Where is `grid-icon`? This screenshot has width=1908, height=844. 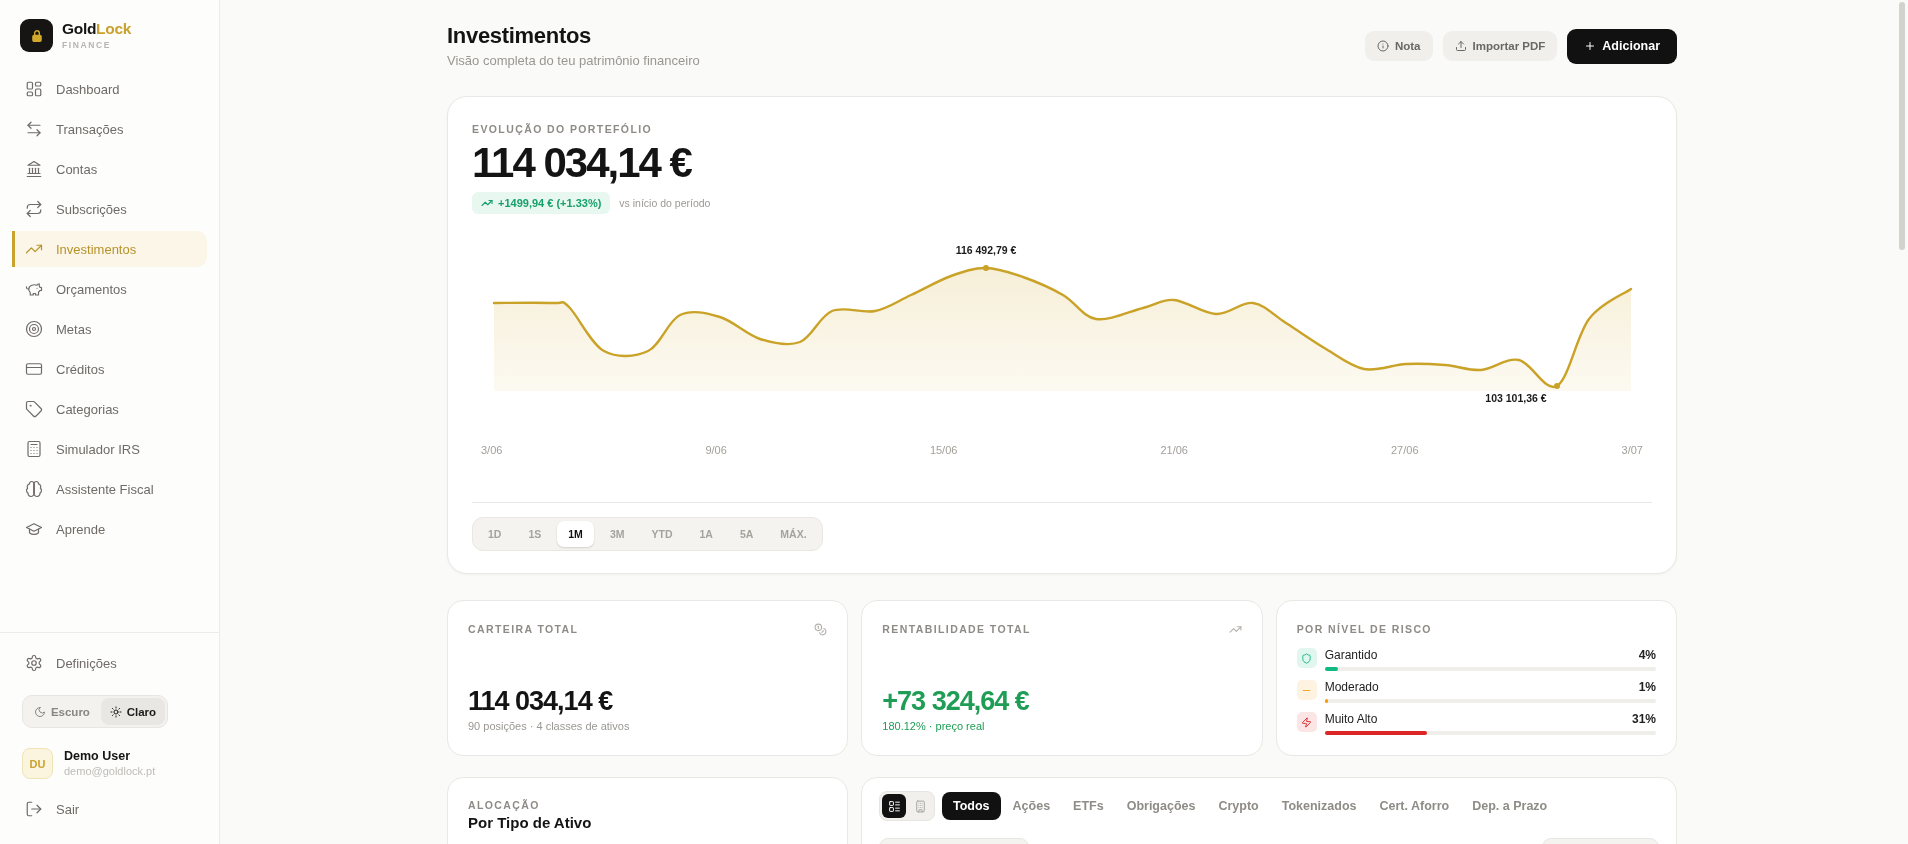 grid-icon is located at coordinates (34, 89).